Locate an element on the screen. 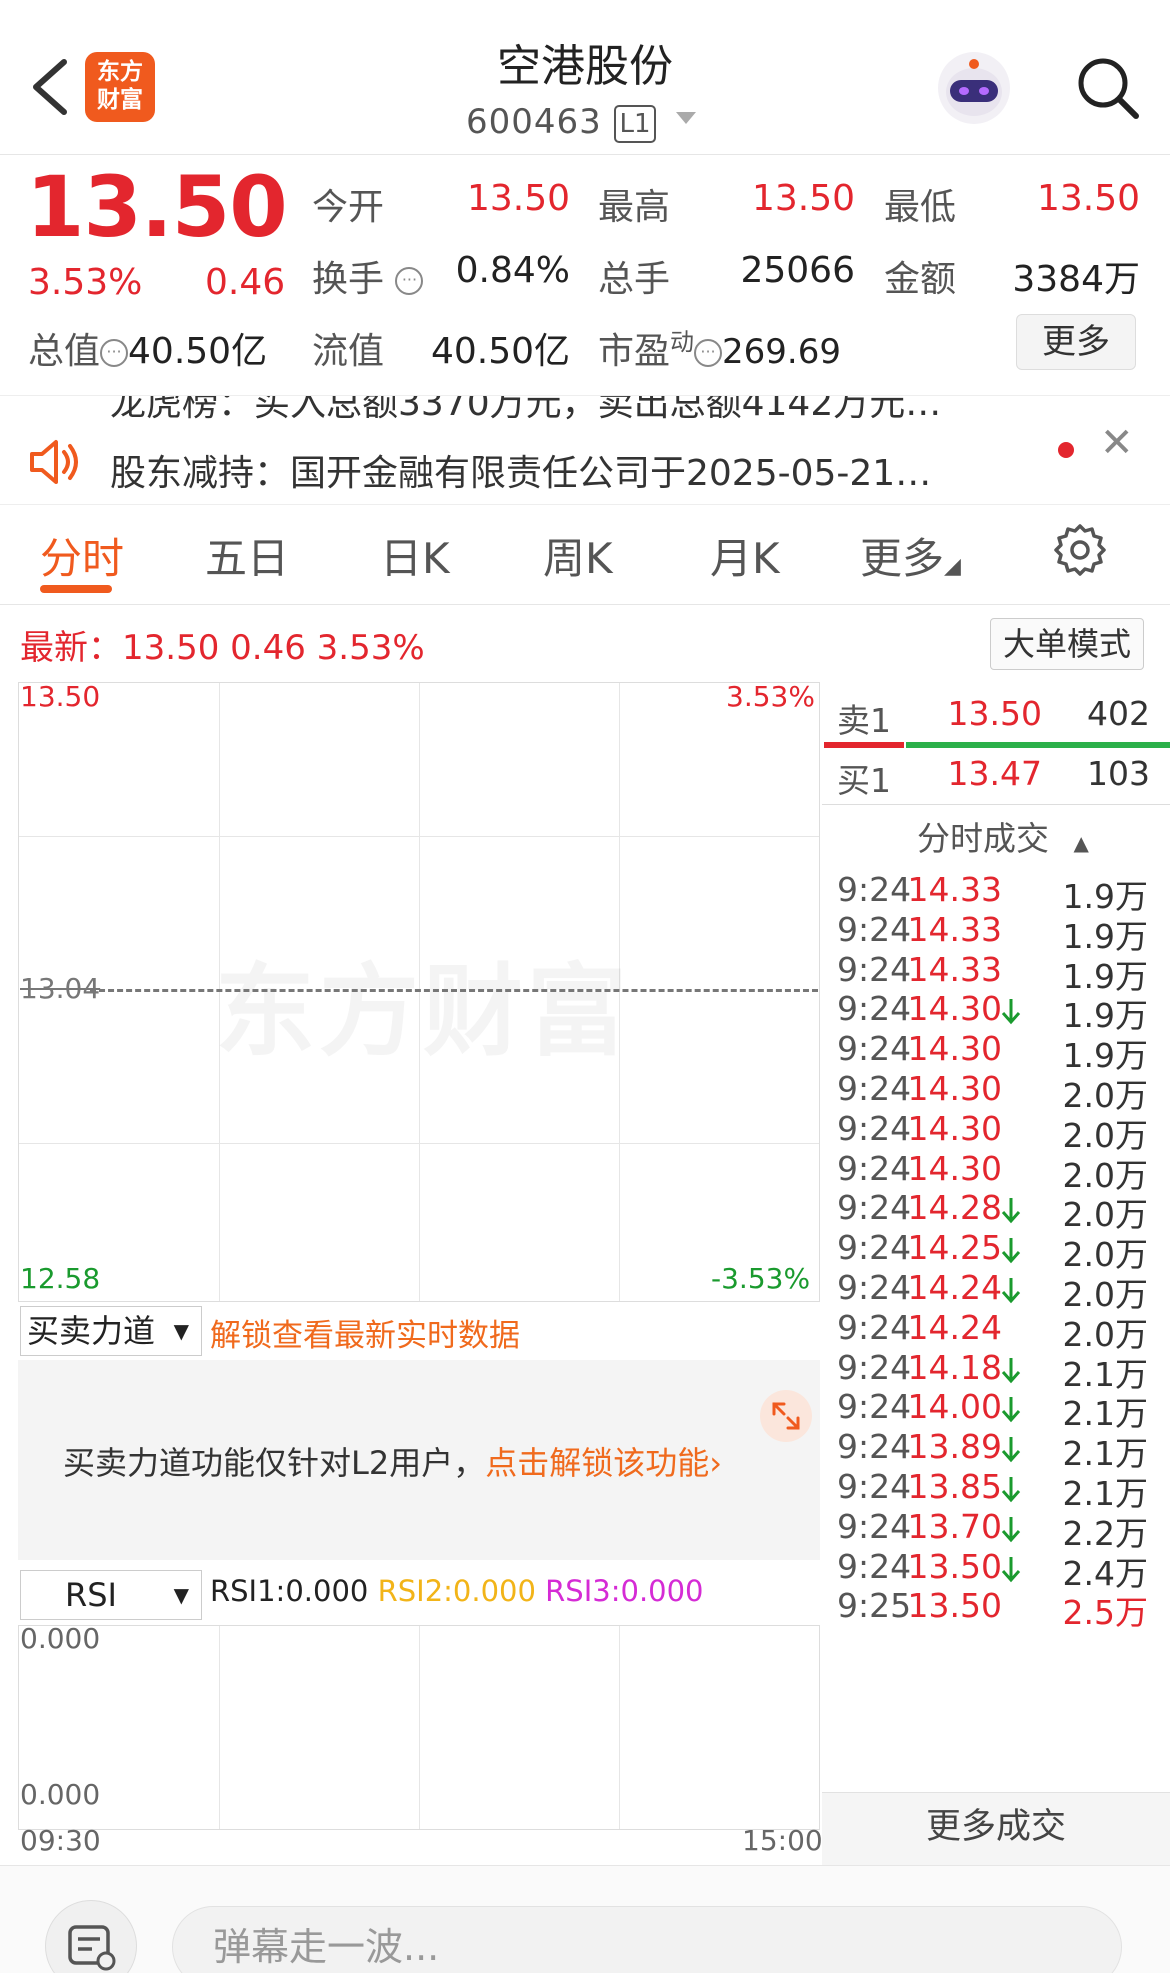 This screenshot has width=1170, height=1973. tab-monthly-k: 月K is located at coordinates (745, 555).